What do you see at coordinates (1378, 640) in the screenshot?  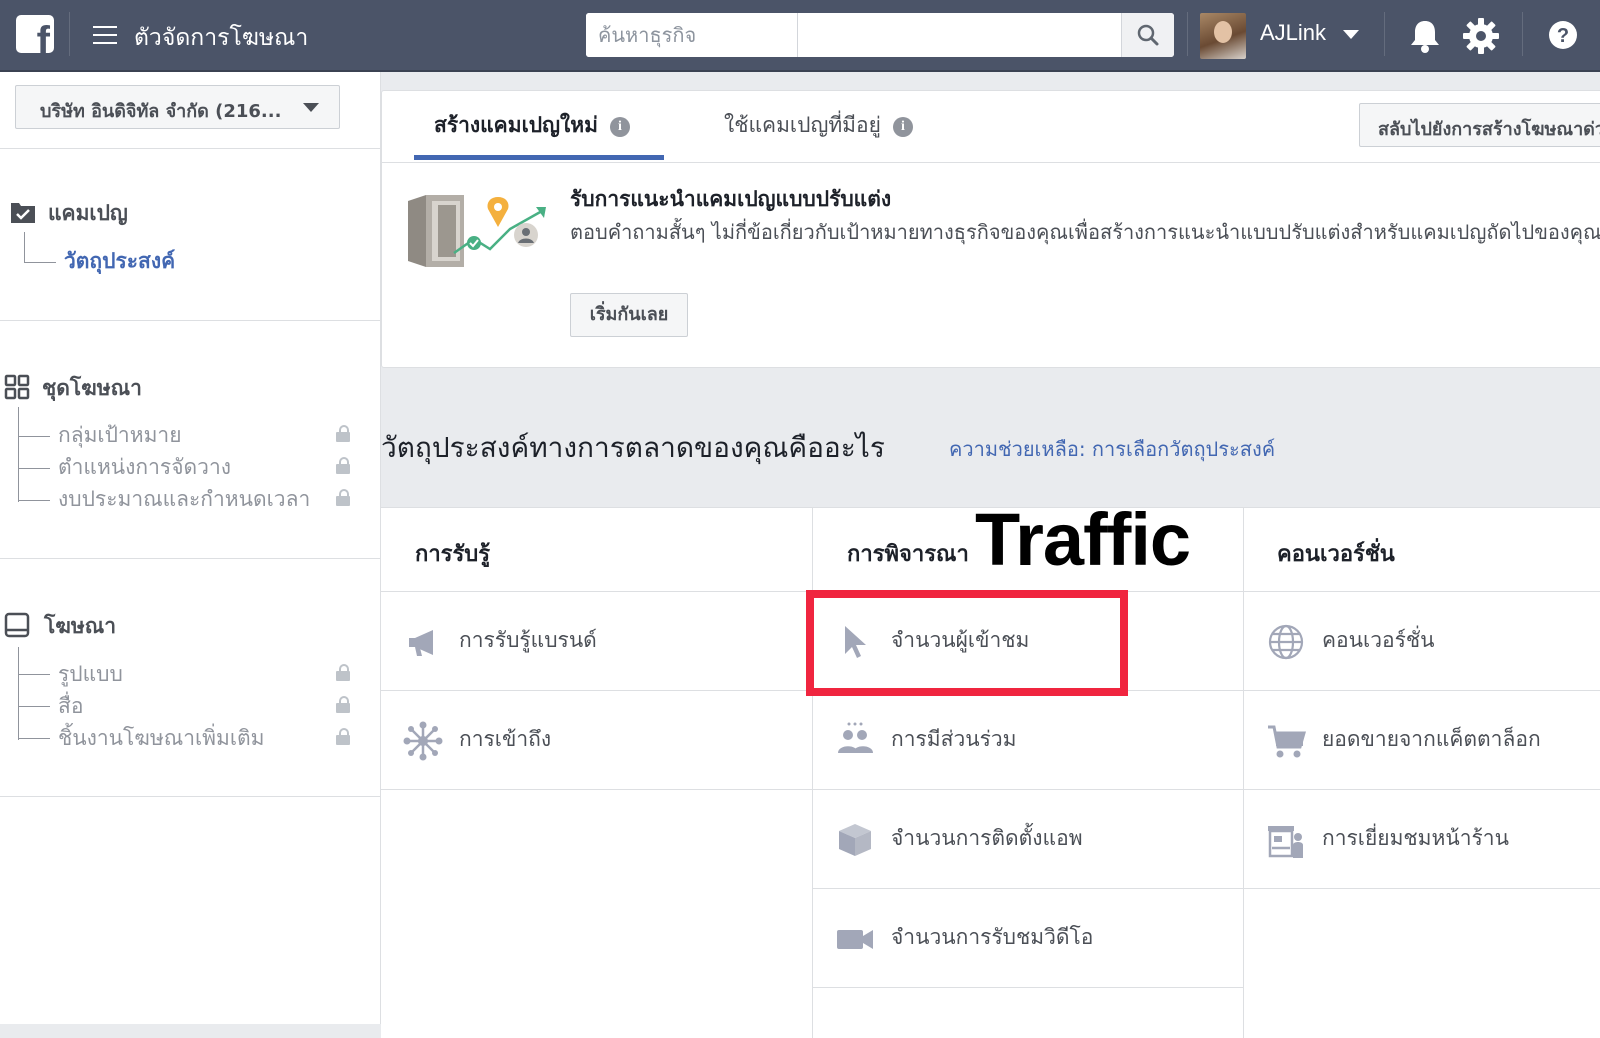 I see `objective-label: คอนเวอร์ชั่น` at bounding box center [1378, 640].